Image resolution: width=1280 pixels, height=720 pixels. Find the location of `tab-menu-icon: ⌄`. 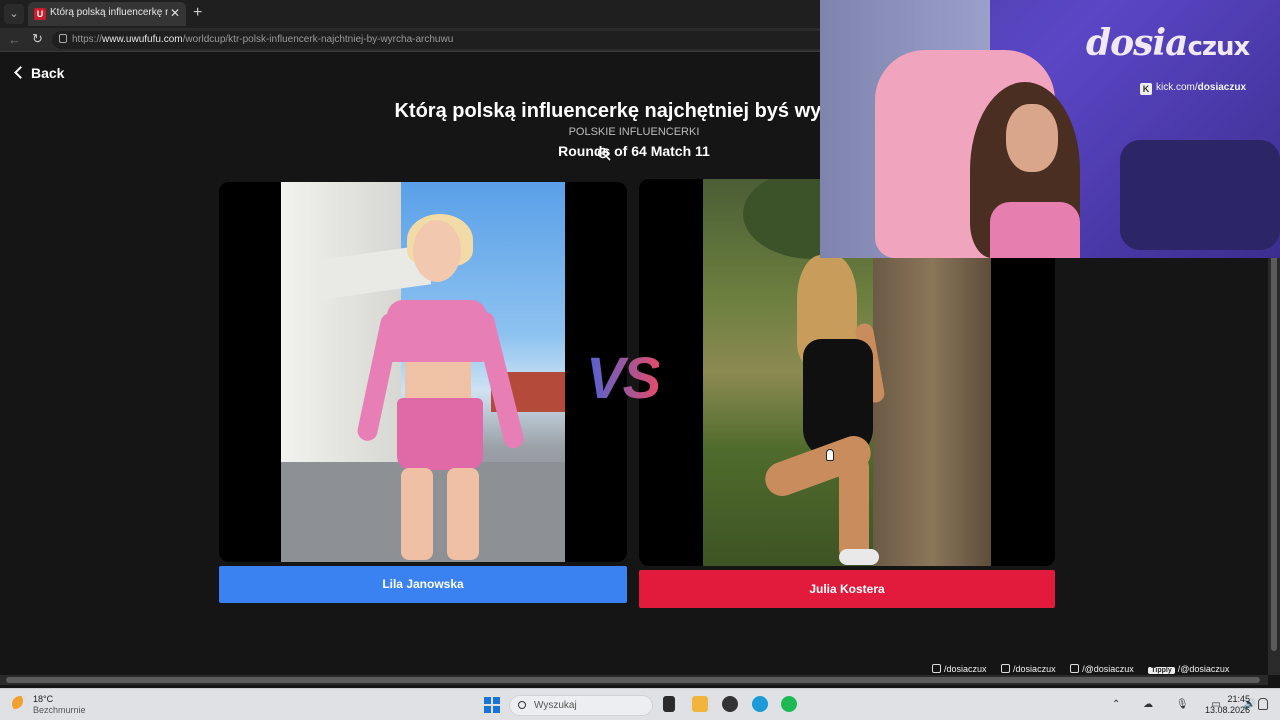

tab-menu-icon: ⌄ is located at coordinates (14, 14).